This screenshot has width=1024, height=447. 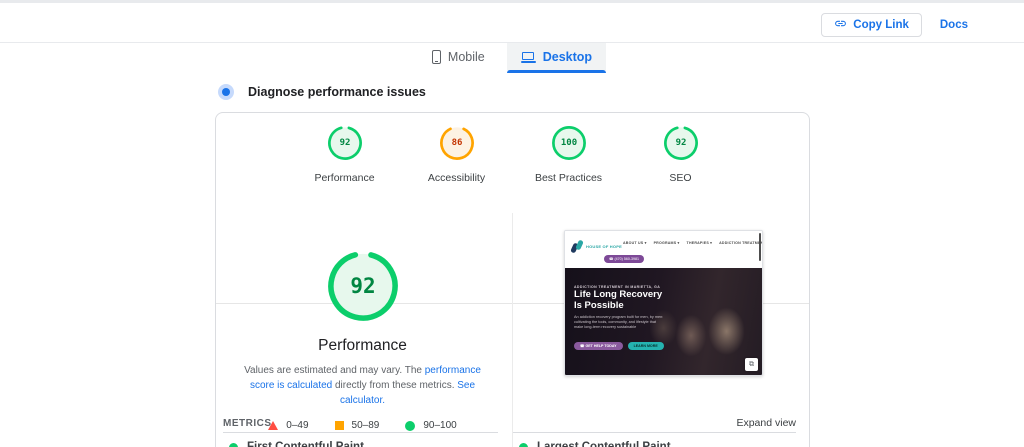 I want to click on metric-name: Largest Contentful Paint, so click(x=604, y=444).